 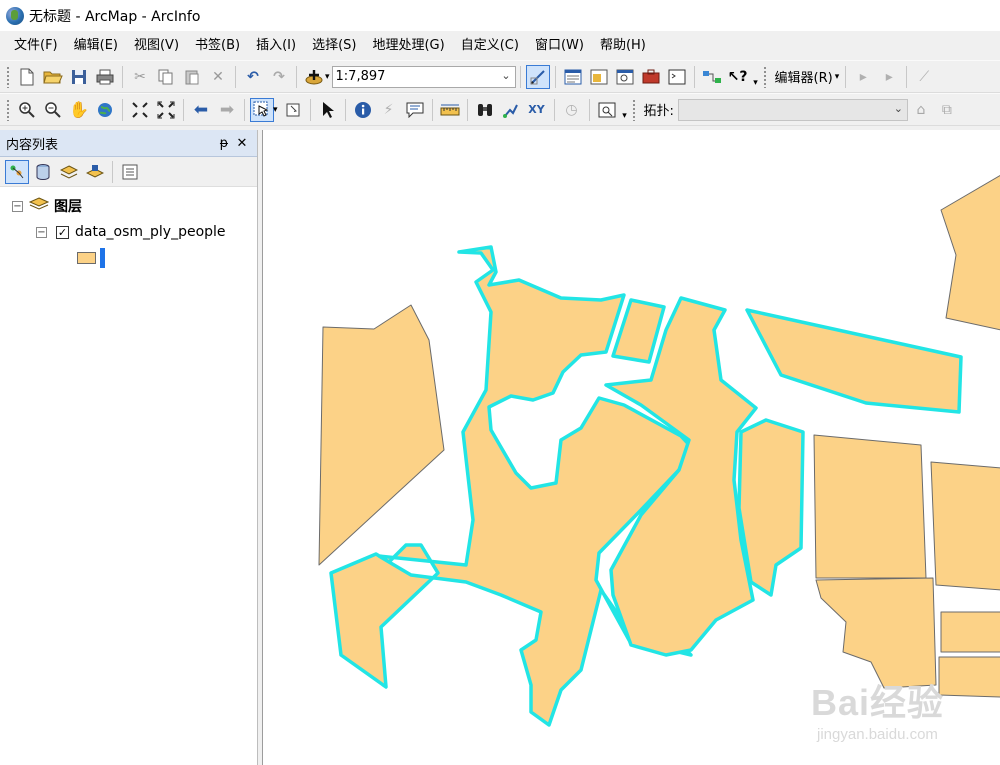 I want to click on full-extent-globe-icon, so click(x=105, y=110).